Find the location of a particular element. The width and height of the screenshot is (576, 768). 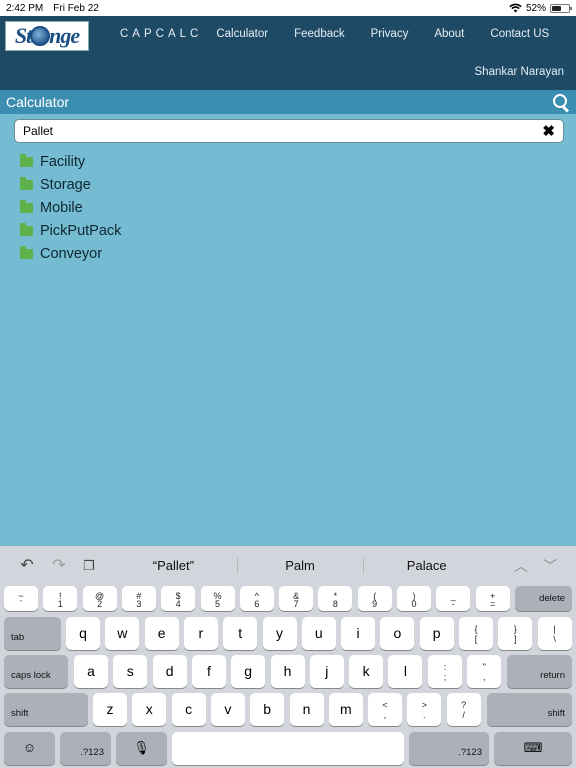

key-u: u is located at coordinates (318, 633).